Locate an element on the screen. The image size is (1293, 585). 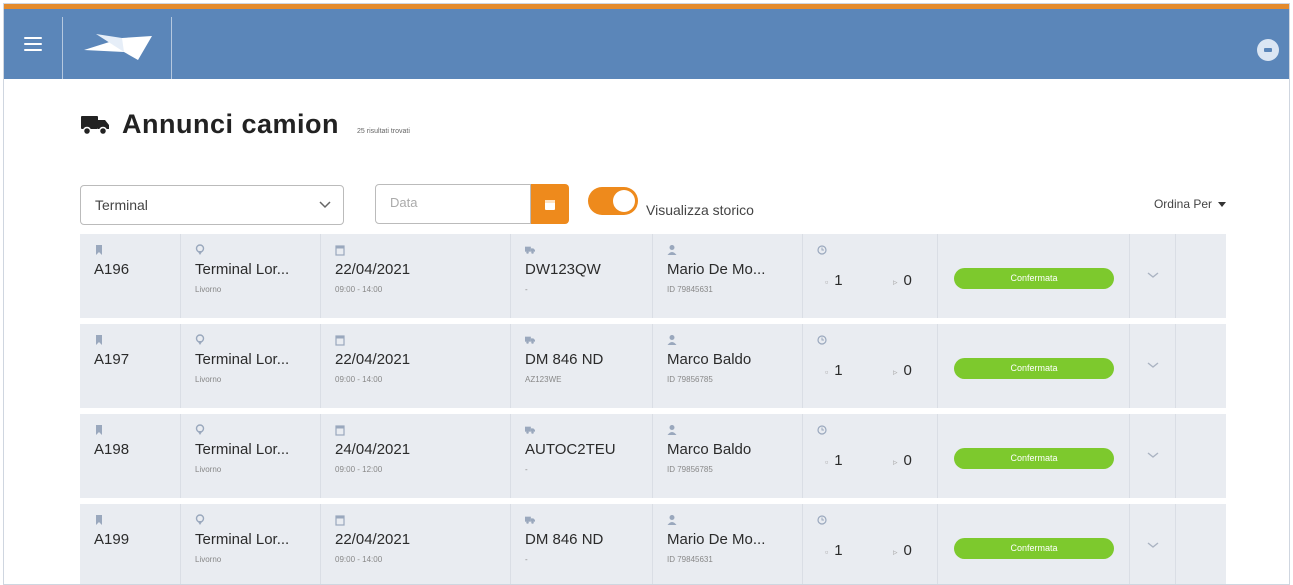
pickup-count-value: 1 is located at coordinates (838, 550).